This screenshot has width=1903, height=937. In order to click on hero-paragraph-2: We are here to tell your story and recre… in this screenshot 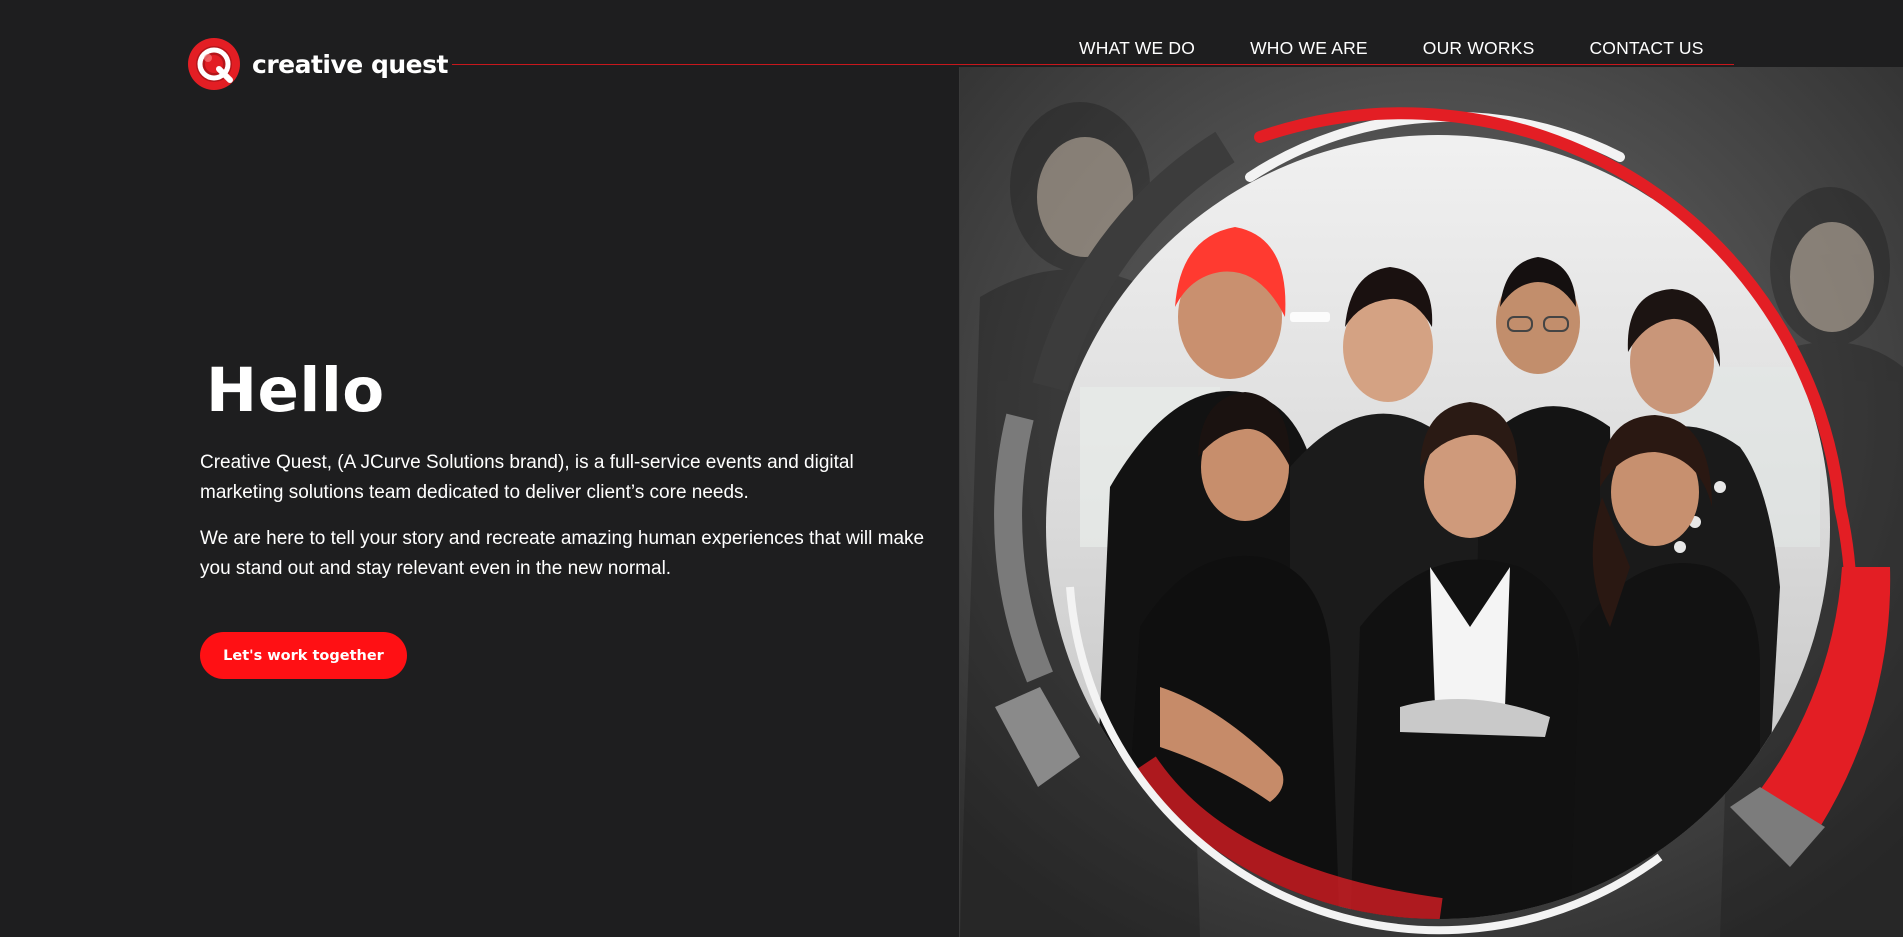, I will do `click(562, 553)`.